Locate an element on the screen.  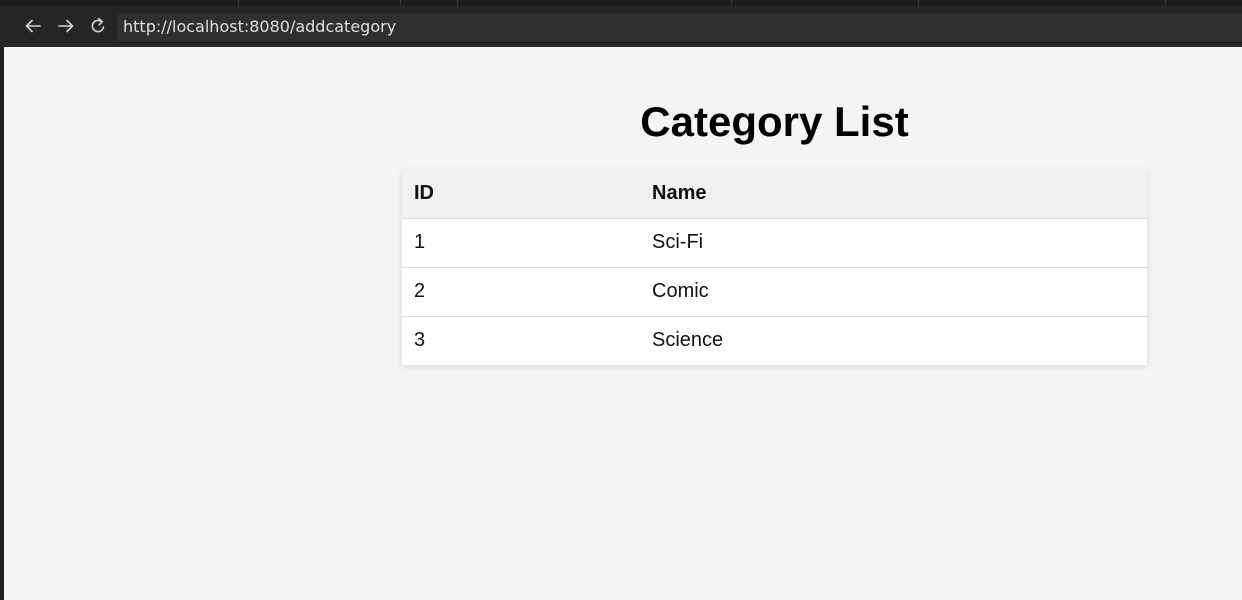
cell-id: 1 is located at coordinates (521, 243).